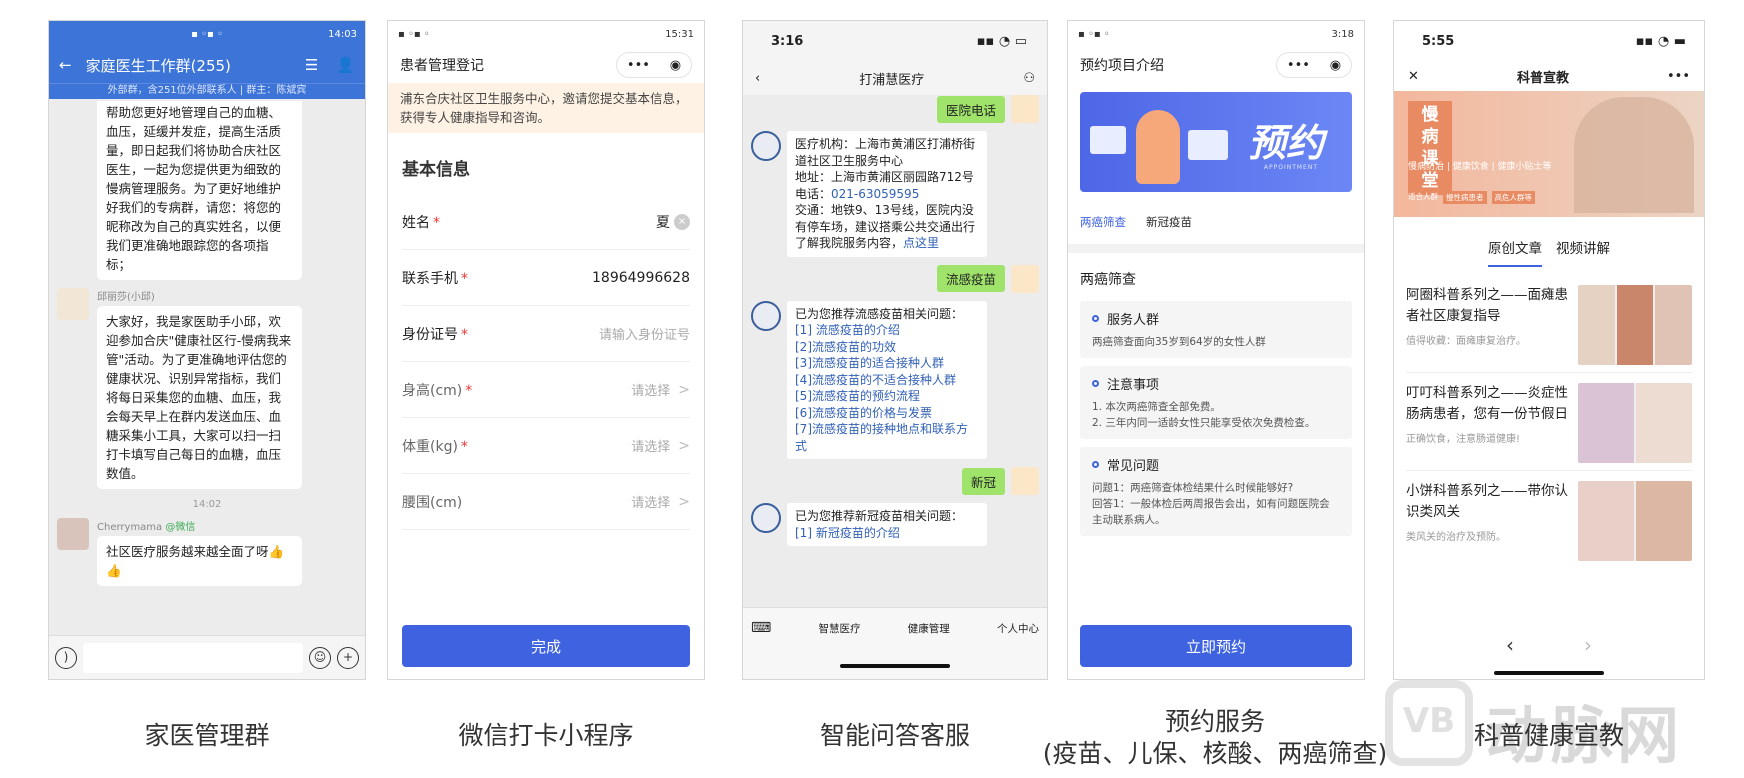 This screenshot has width=1744, height=778. What do you see at coordinates (766, 518) in the screenshot?
I see `bot-avatar` at bounding box center [766, 518].